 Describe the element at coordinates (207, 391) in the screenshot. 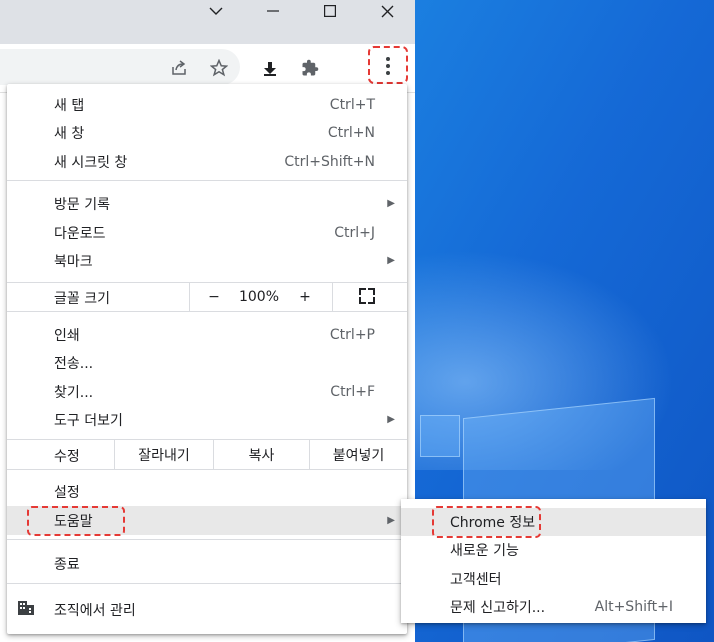

I see `menu-item-find: 찾기... Ctrl+F` at that location.